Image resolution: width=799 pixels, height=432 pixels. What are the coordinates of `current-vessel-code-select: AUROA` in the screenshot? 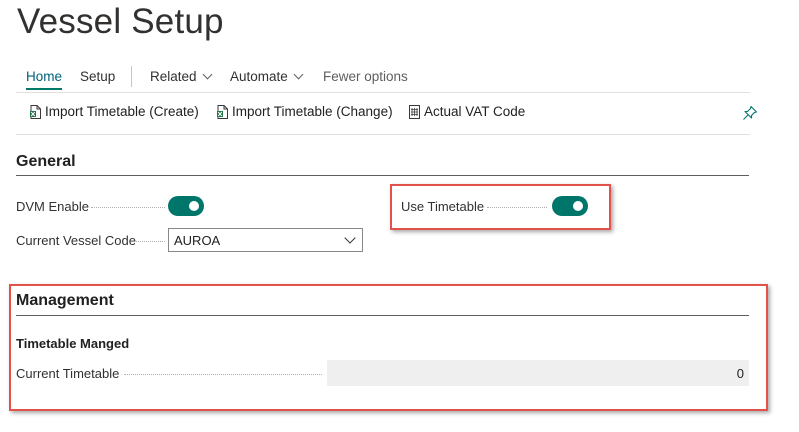 It's located at (265, 240).